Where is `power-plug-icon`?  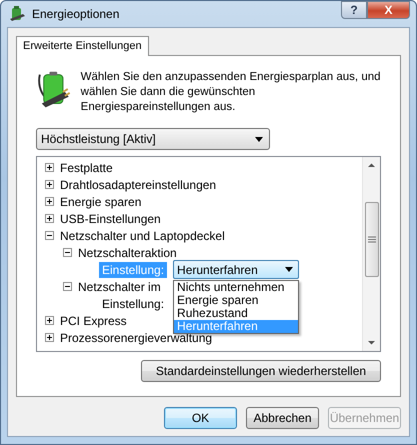
power-plug-icon is located at coordinates (17, 14).